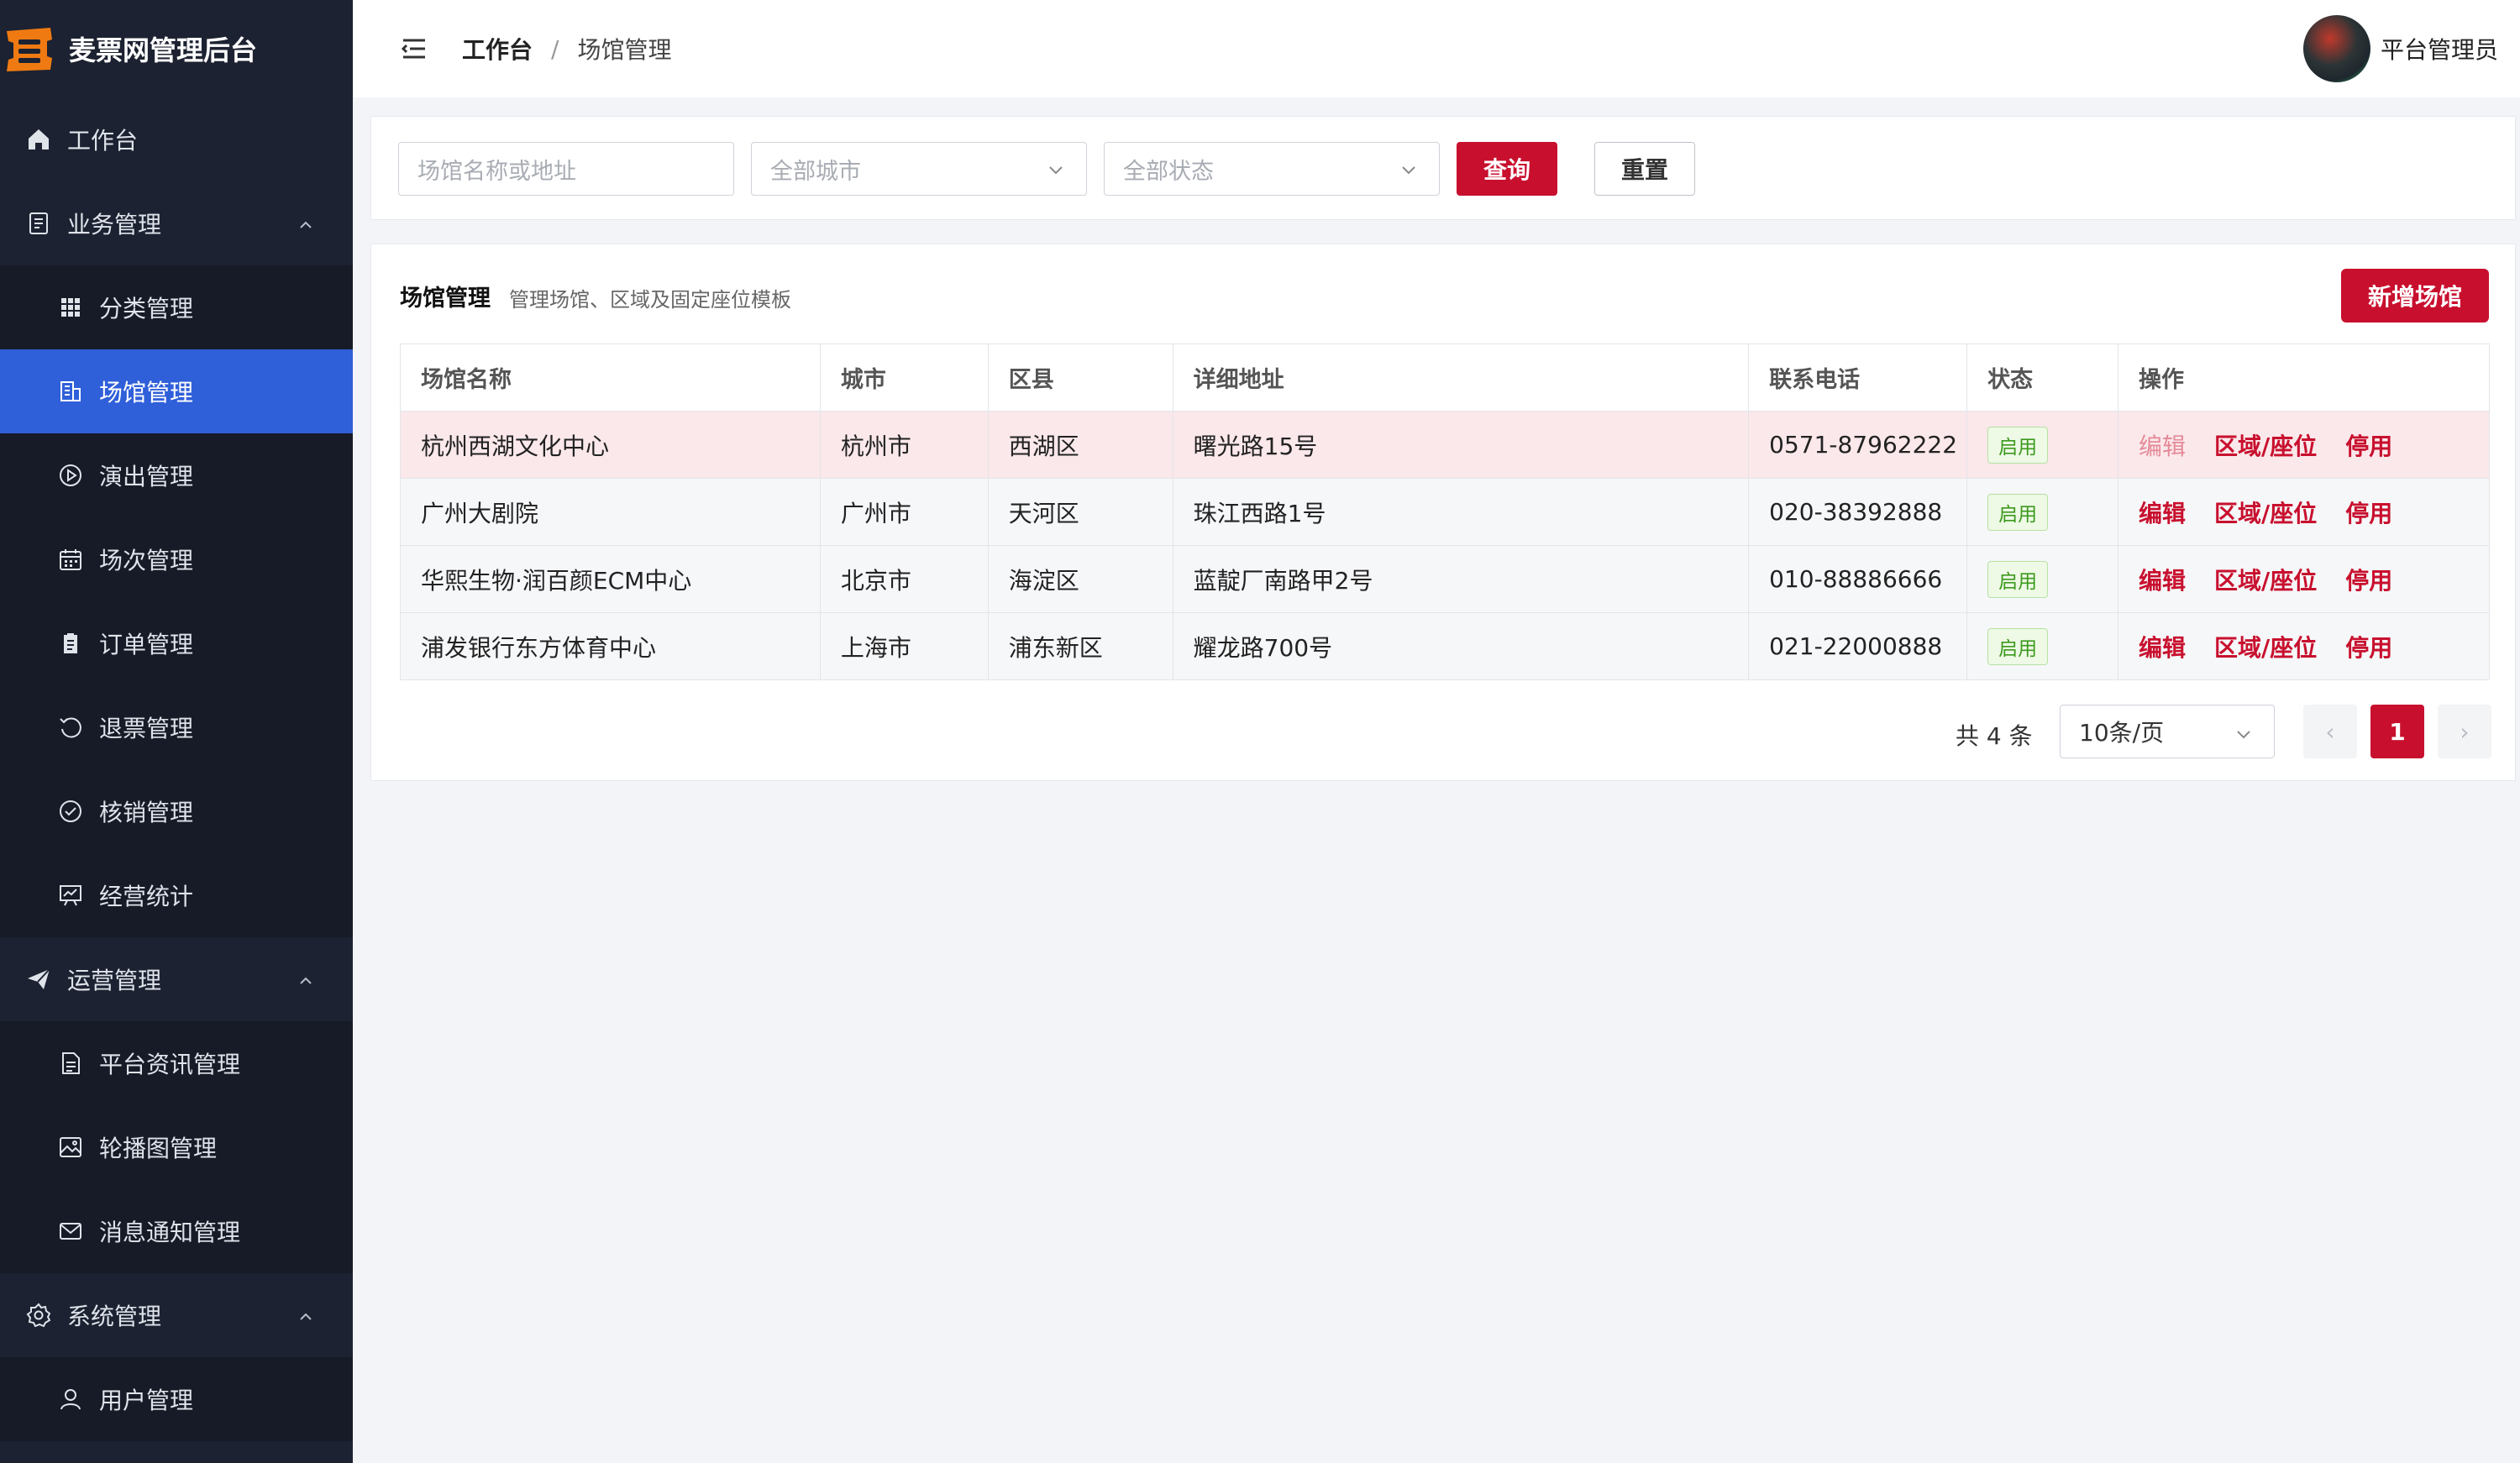  I want to click on column-header: 详细地址, so click(1461, 377).